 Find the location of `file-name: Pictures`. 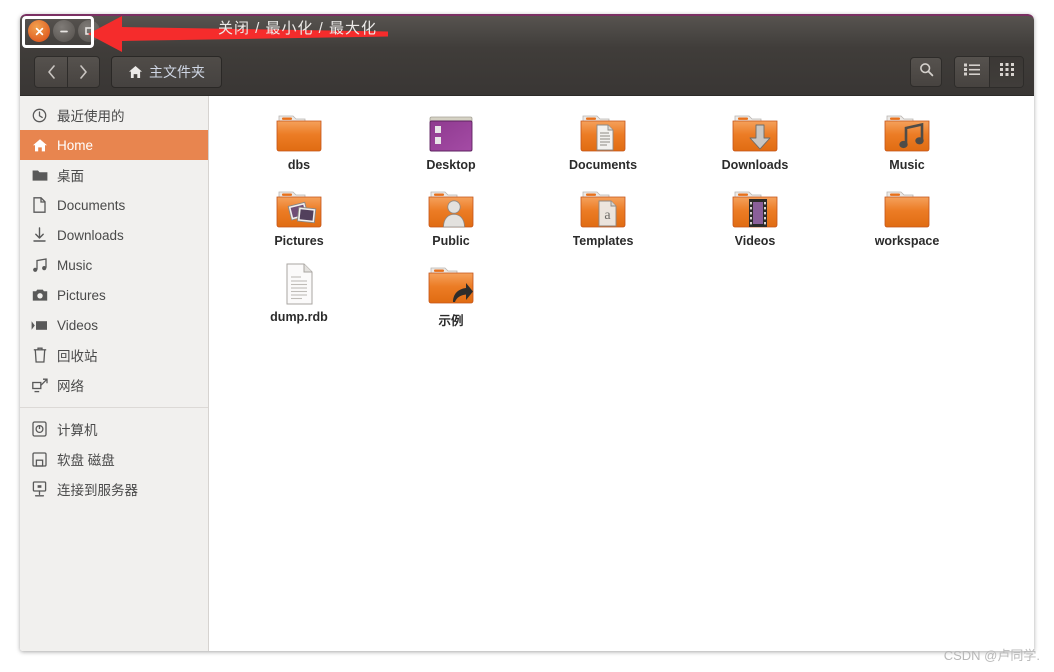

file-name: Pictures is located at coordinates (299, 241).